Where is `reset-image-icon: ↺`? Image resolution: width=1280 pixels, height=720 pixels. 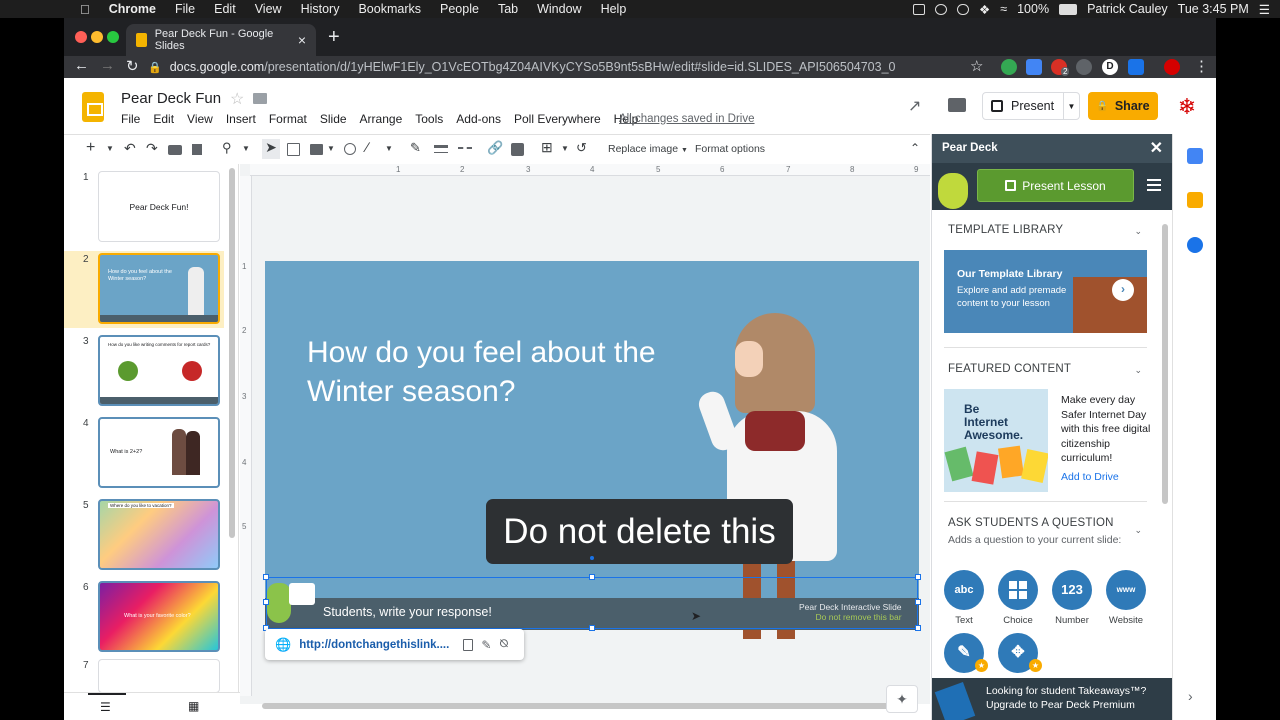
reset-image-icon: ↺ is located at coordinates (583, 147).